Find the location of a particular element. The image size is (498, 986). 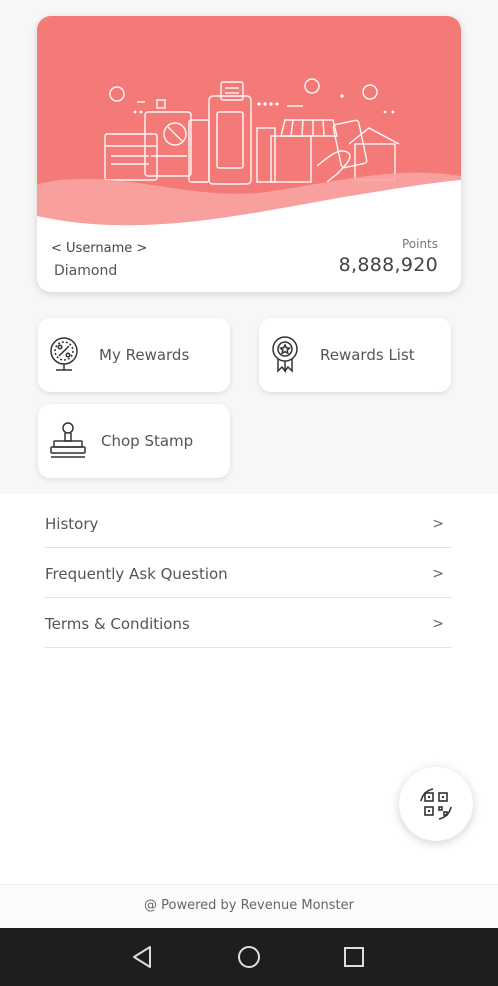

menu-item-history: History > is located at coordinates (248, 523).